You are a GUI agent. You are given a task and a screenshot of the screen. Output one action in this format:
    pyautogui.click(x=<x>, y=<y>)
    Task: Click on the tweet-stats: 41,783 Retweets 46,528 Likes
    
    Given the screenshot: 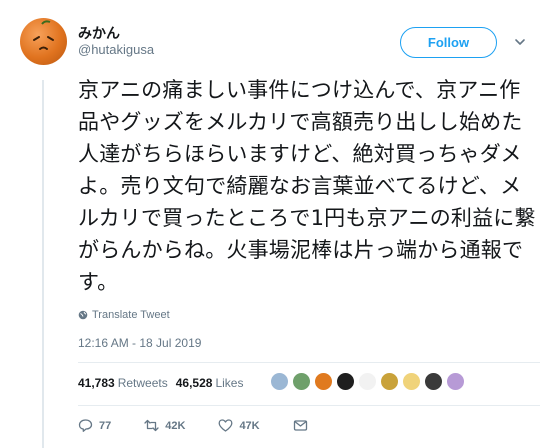 What is the action you would take?
    pyautogui.click(x=164, y=383)
    